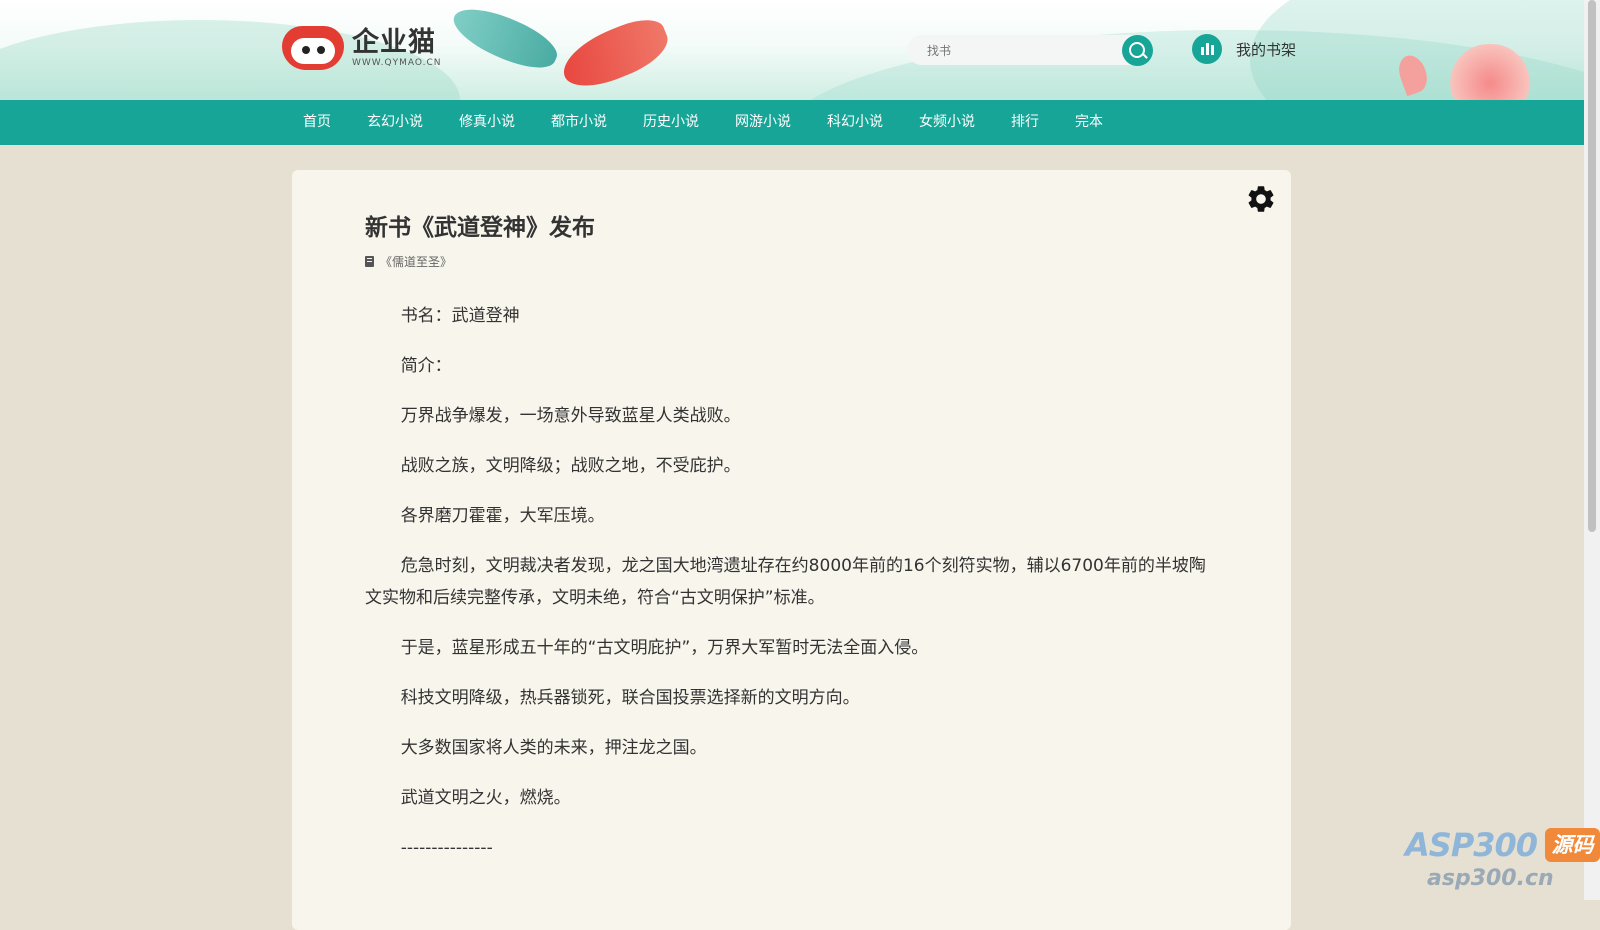  I want to click on nav-item-nvpin: 女频小说, so click(947, 122).